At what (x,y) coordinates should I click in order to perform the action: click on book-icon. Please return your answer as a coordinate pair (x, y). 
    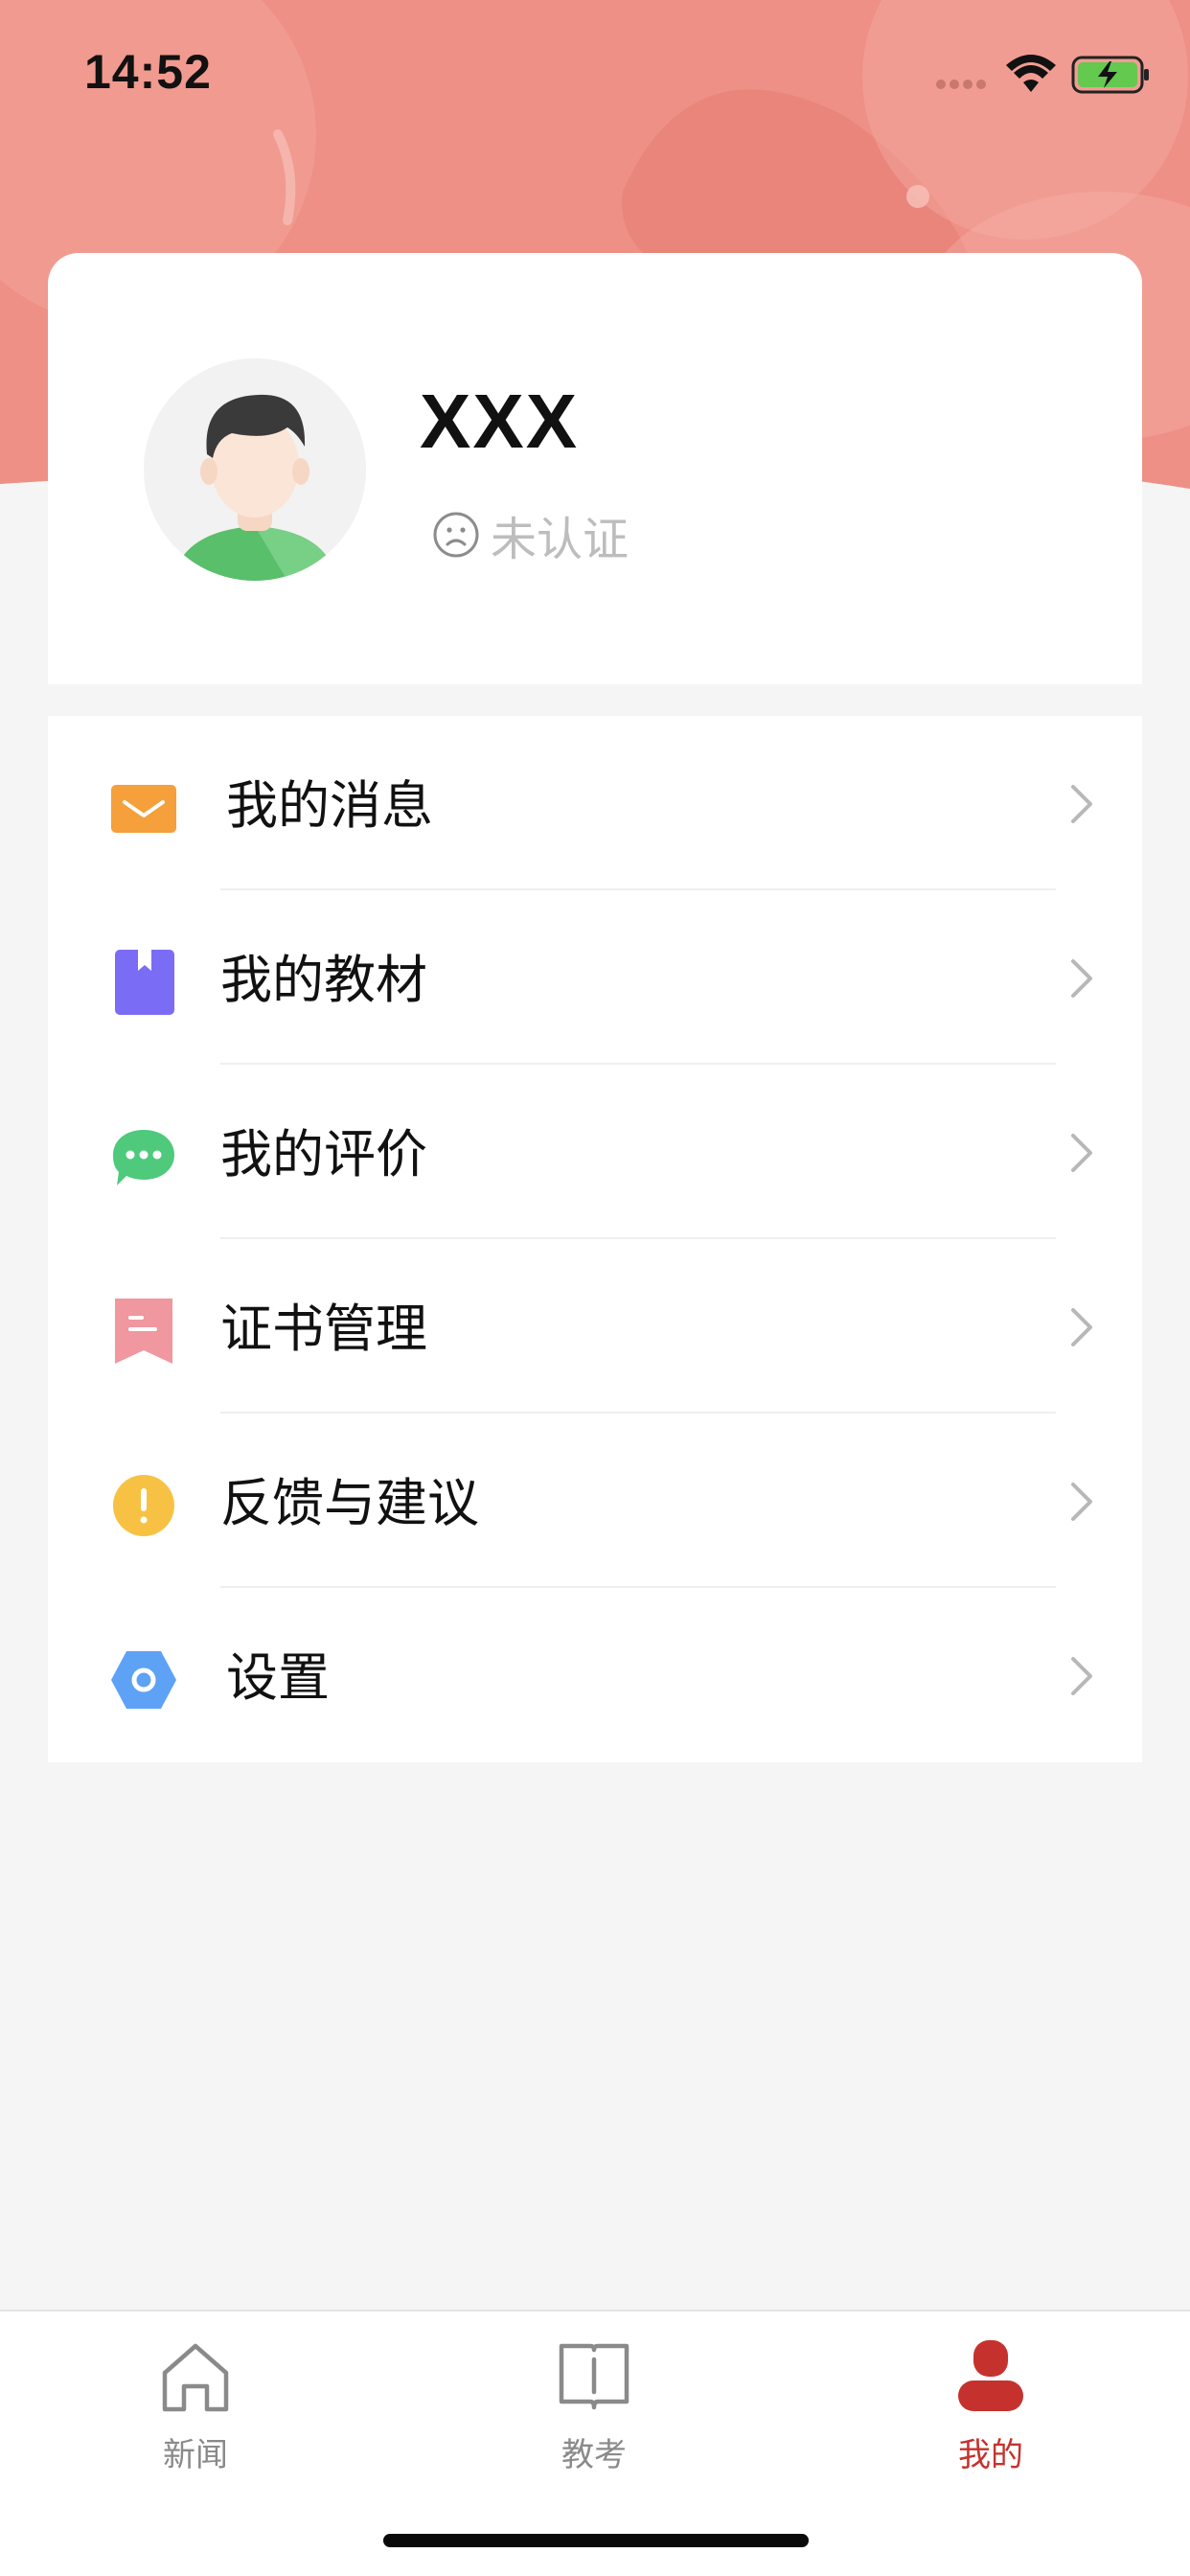
    Looking at the image, I should click on (594, 2376).